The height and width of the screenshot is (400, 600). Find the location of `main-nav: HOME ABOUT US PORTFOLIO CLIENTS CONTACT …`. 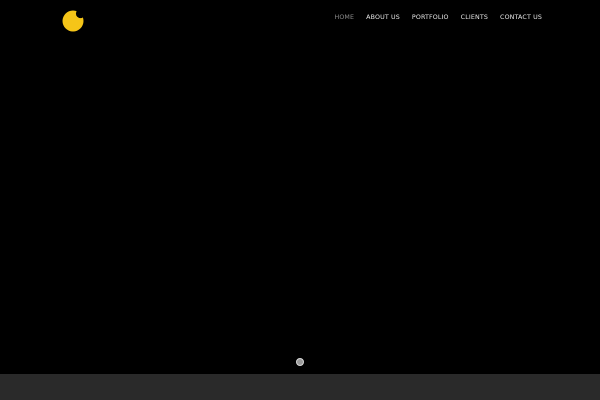

main-nav: HOME ABOUT US PORTFOLIO CLIENTS CONTACT … is located at coordinates (438, 18).